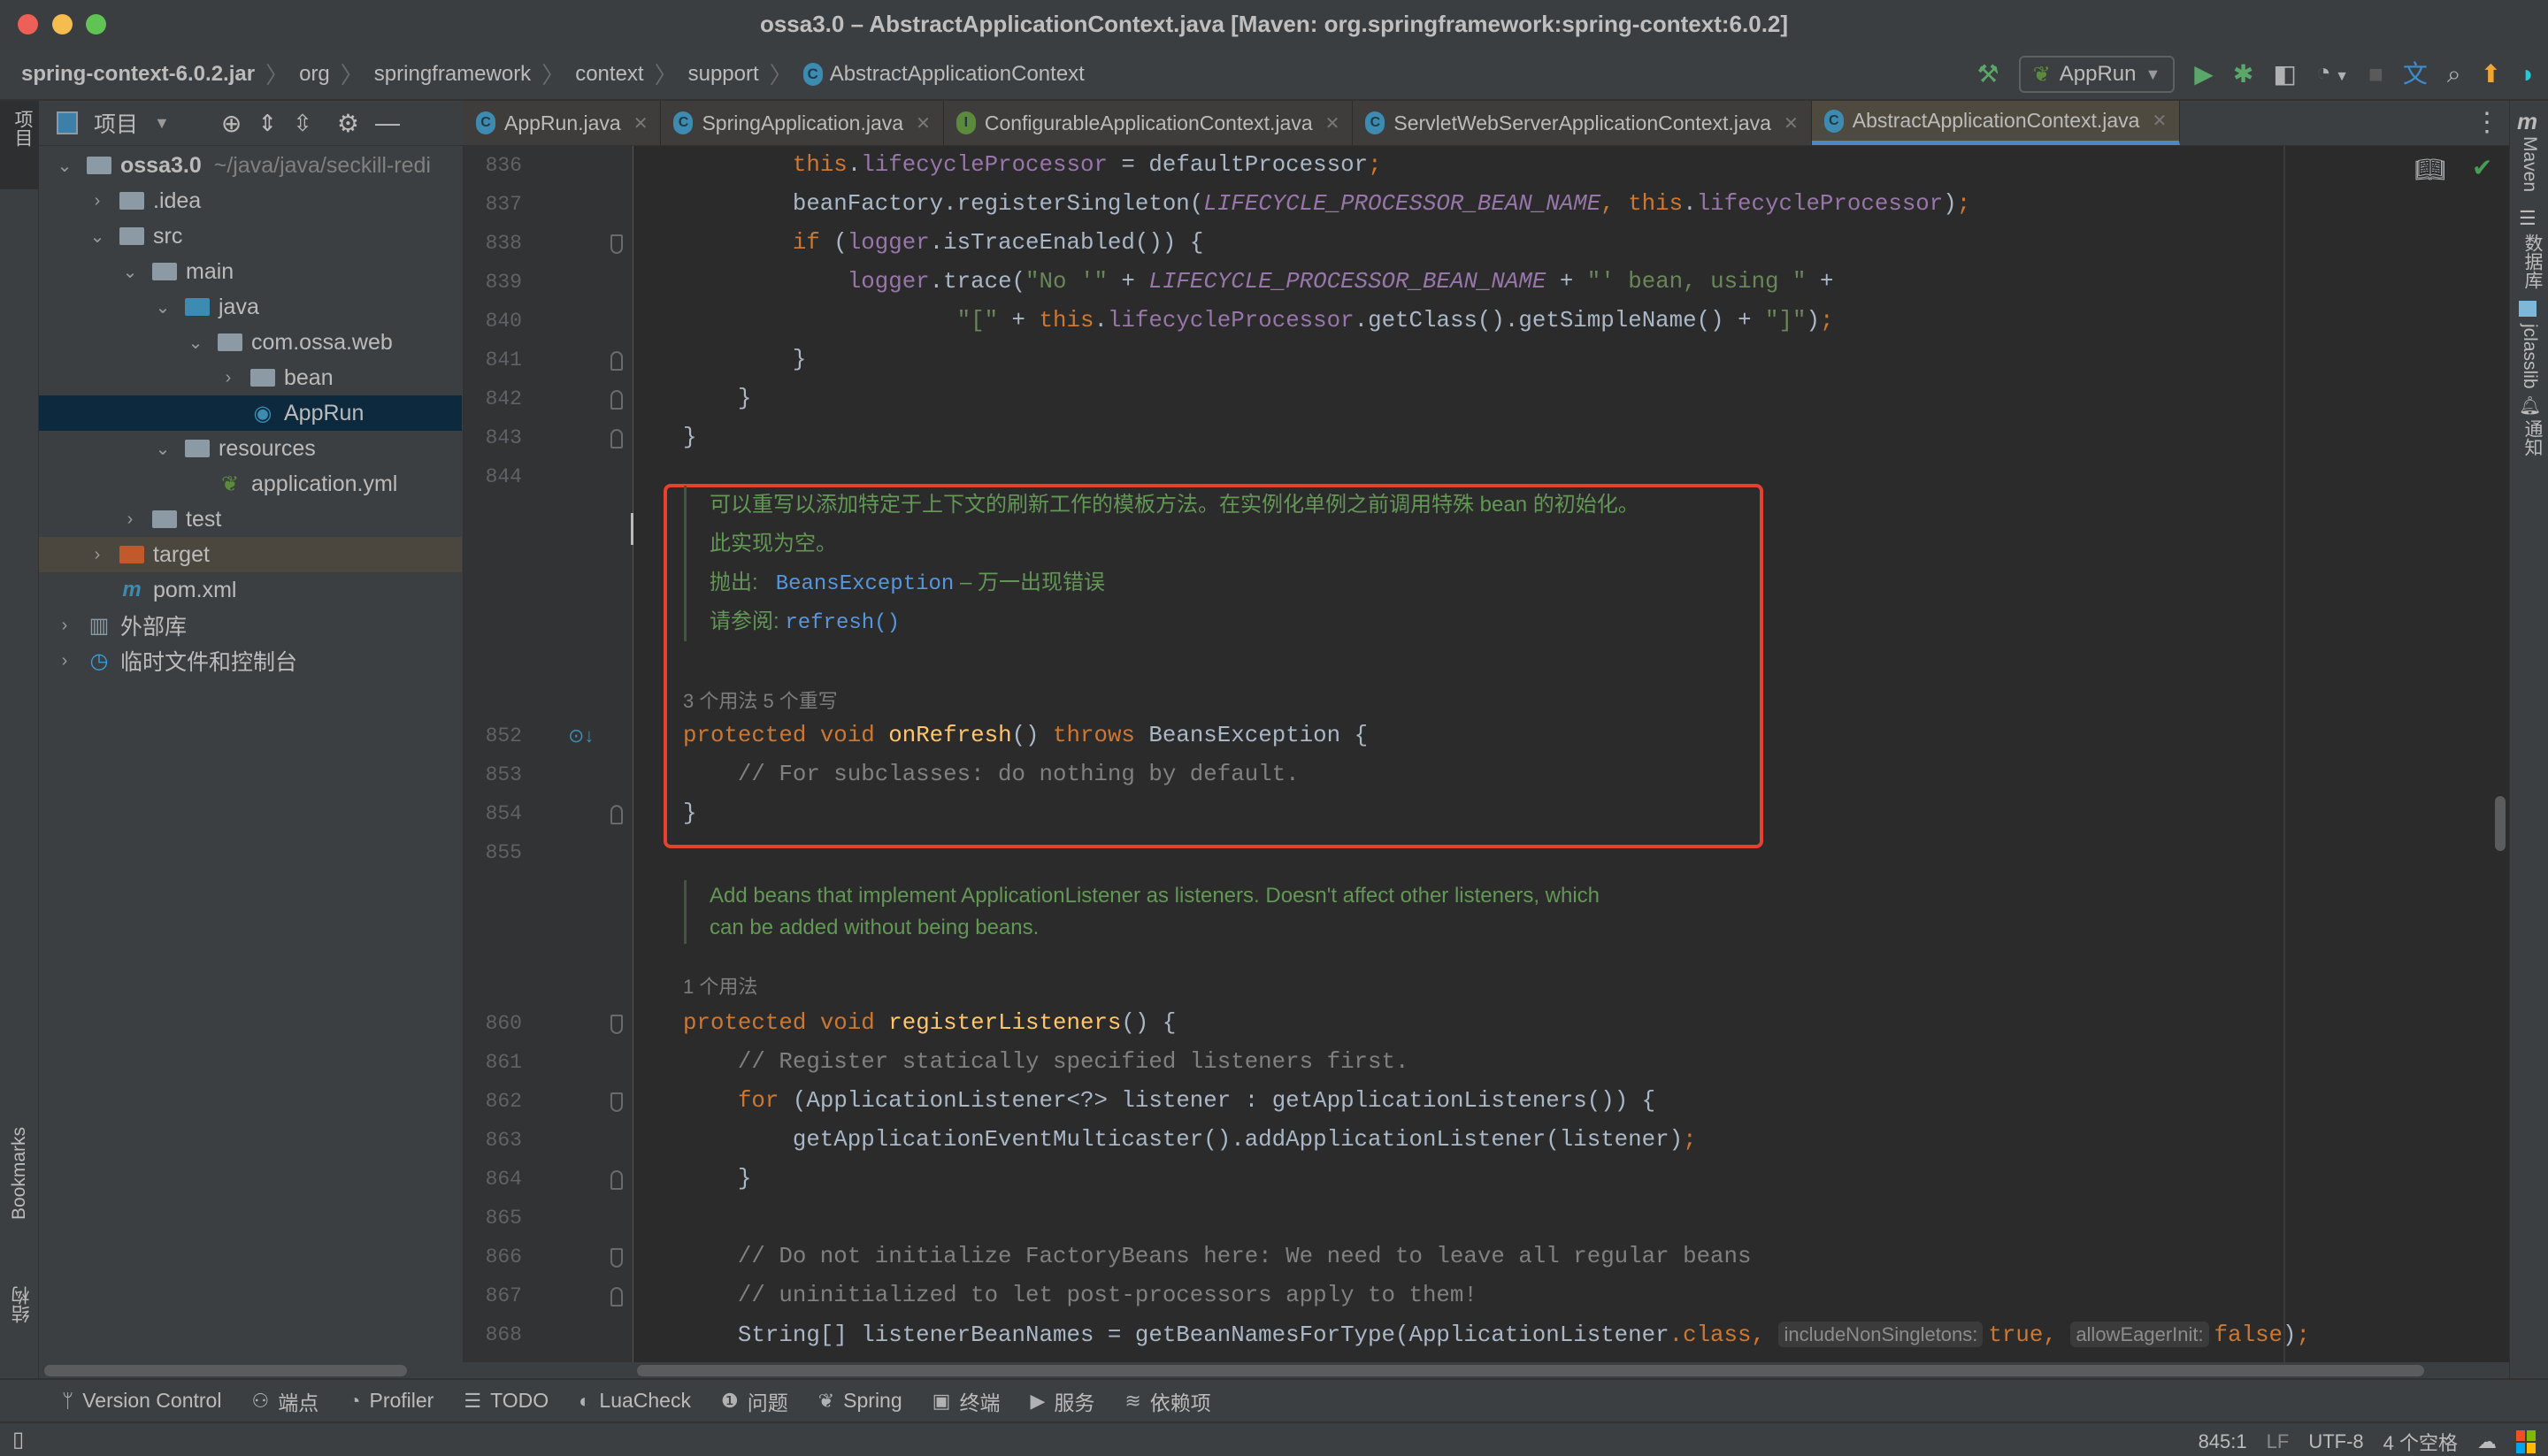  Describe the element at coordinates (493, 1179) in the screenshot. I see `line-number: 864` at that location.